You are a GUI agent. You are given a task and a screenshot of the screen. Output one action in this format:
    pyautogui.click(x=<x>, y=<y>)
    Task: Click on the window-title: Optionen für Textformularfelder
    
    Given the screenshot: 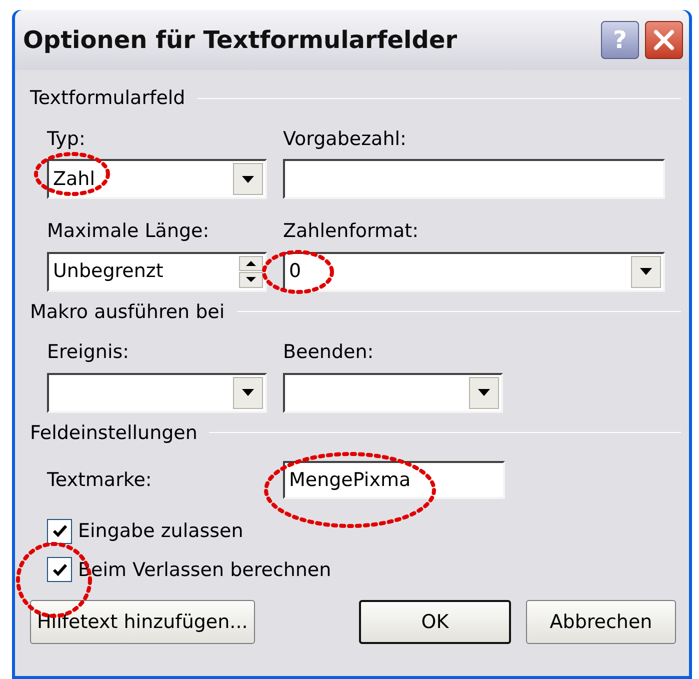 What is the action you would take?
    pyautogui.click(x=240, y=40)
    